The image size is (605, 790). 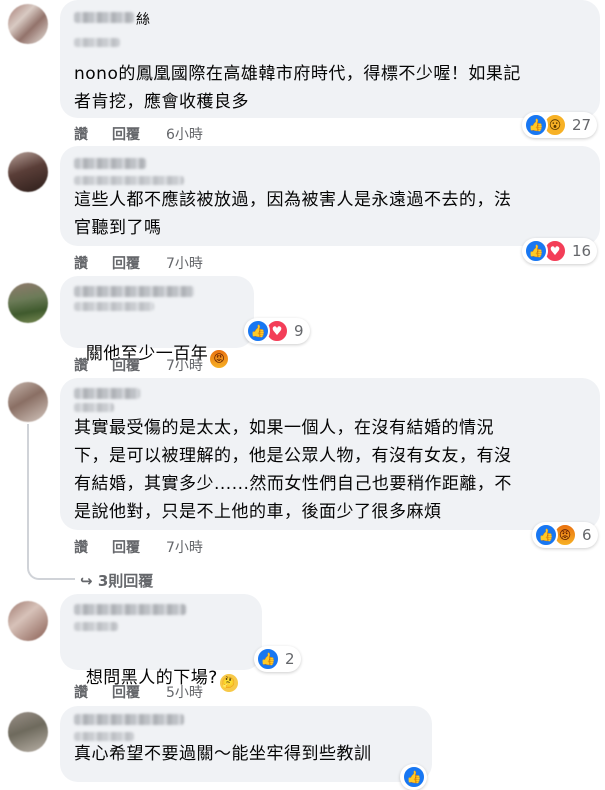 What do you see at coordinates (161, 102) in the screenshot?
I see `comment-text-line: 者肯挖，應會收穫良多` at bounding box center [161, 102].